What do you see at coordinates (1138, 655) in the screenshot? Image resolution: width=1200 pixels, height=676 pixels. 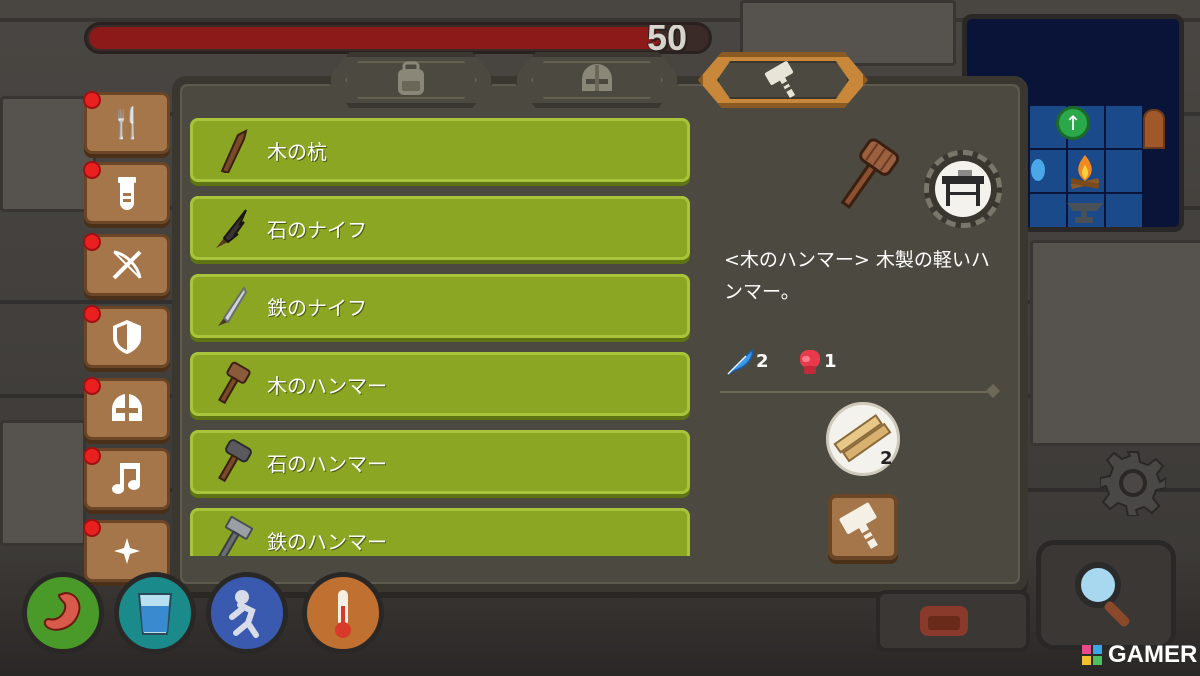 I see `gamer-watermark: GAMER` at bounding box center [1138, 655].